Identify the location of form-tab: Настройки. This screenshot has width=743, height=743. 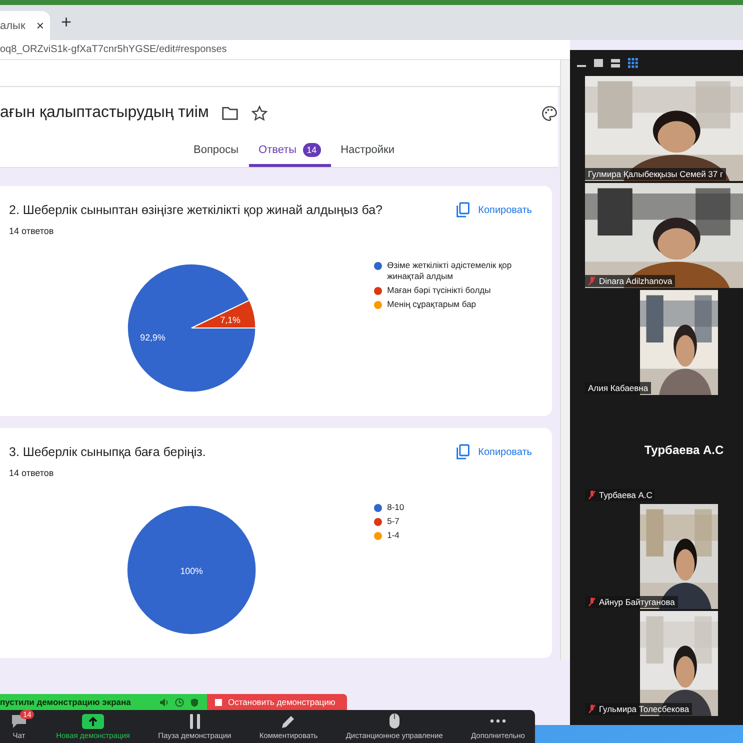
(367, 152).